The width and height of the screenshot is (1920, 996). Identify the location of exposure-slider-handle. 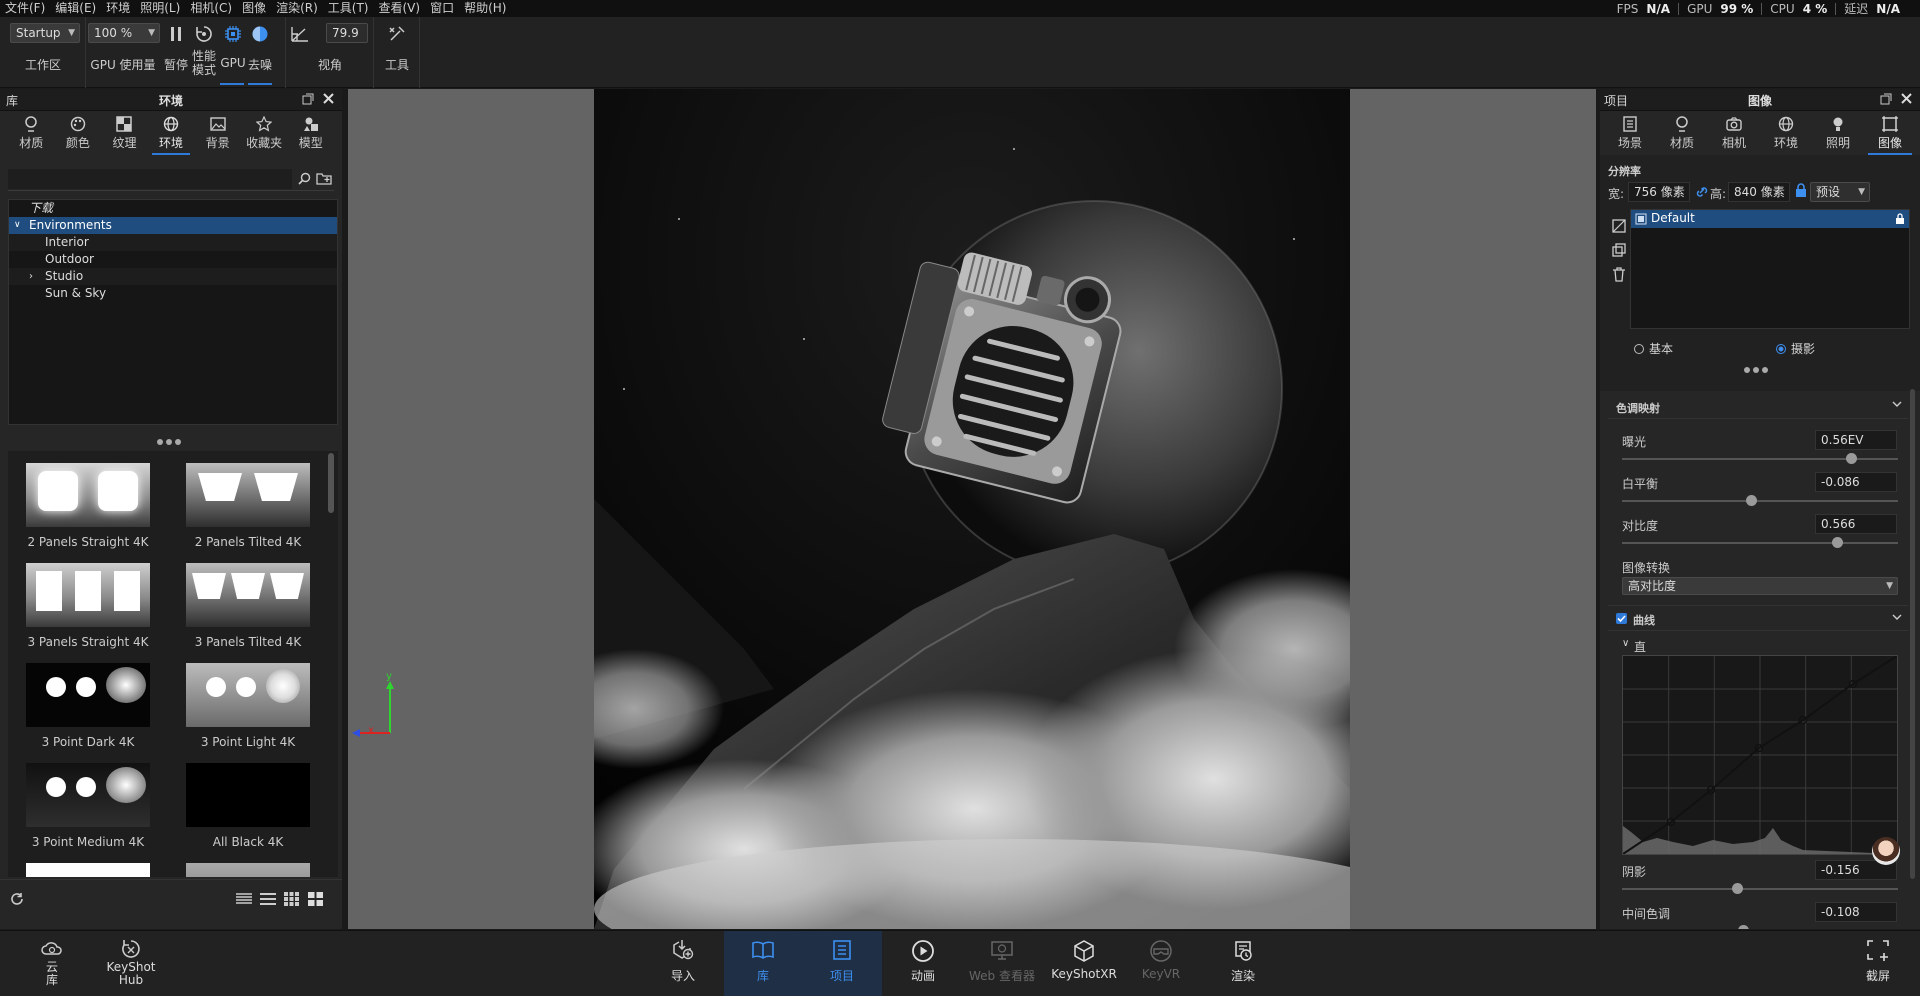
(1851, 458).